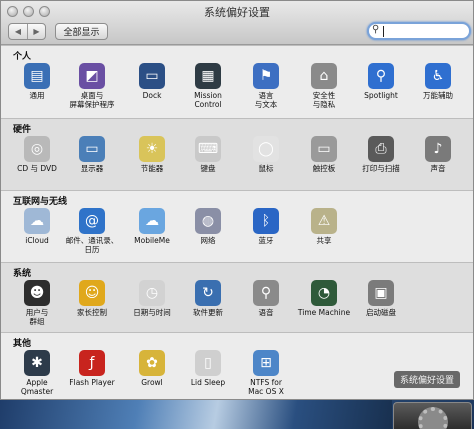  I want to click on pref-pane-label: 安全性 与隐私, so click(324, 100).